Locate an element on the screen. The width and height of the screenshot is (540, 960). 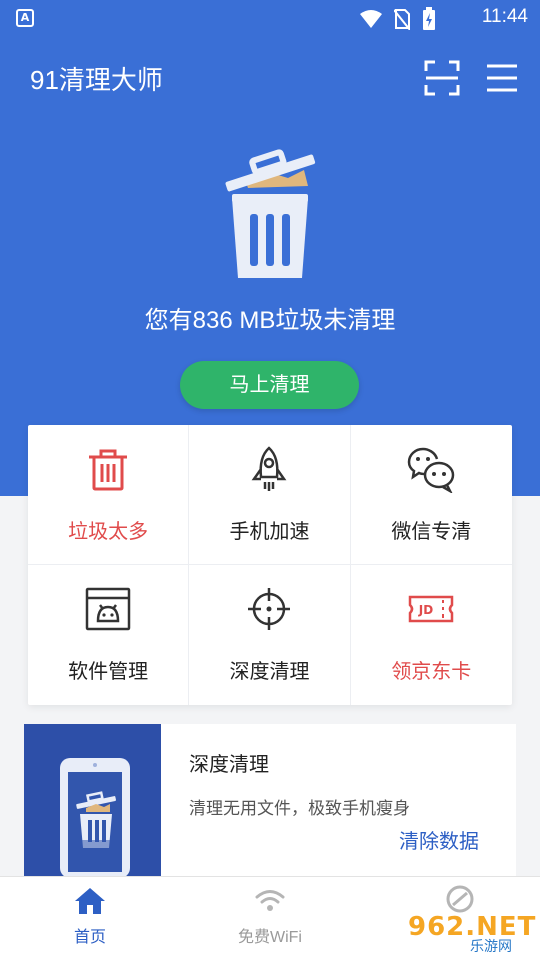
grid-item-label: 领京东卡 is located at coordinates (431, 672).